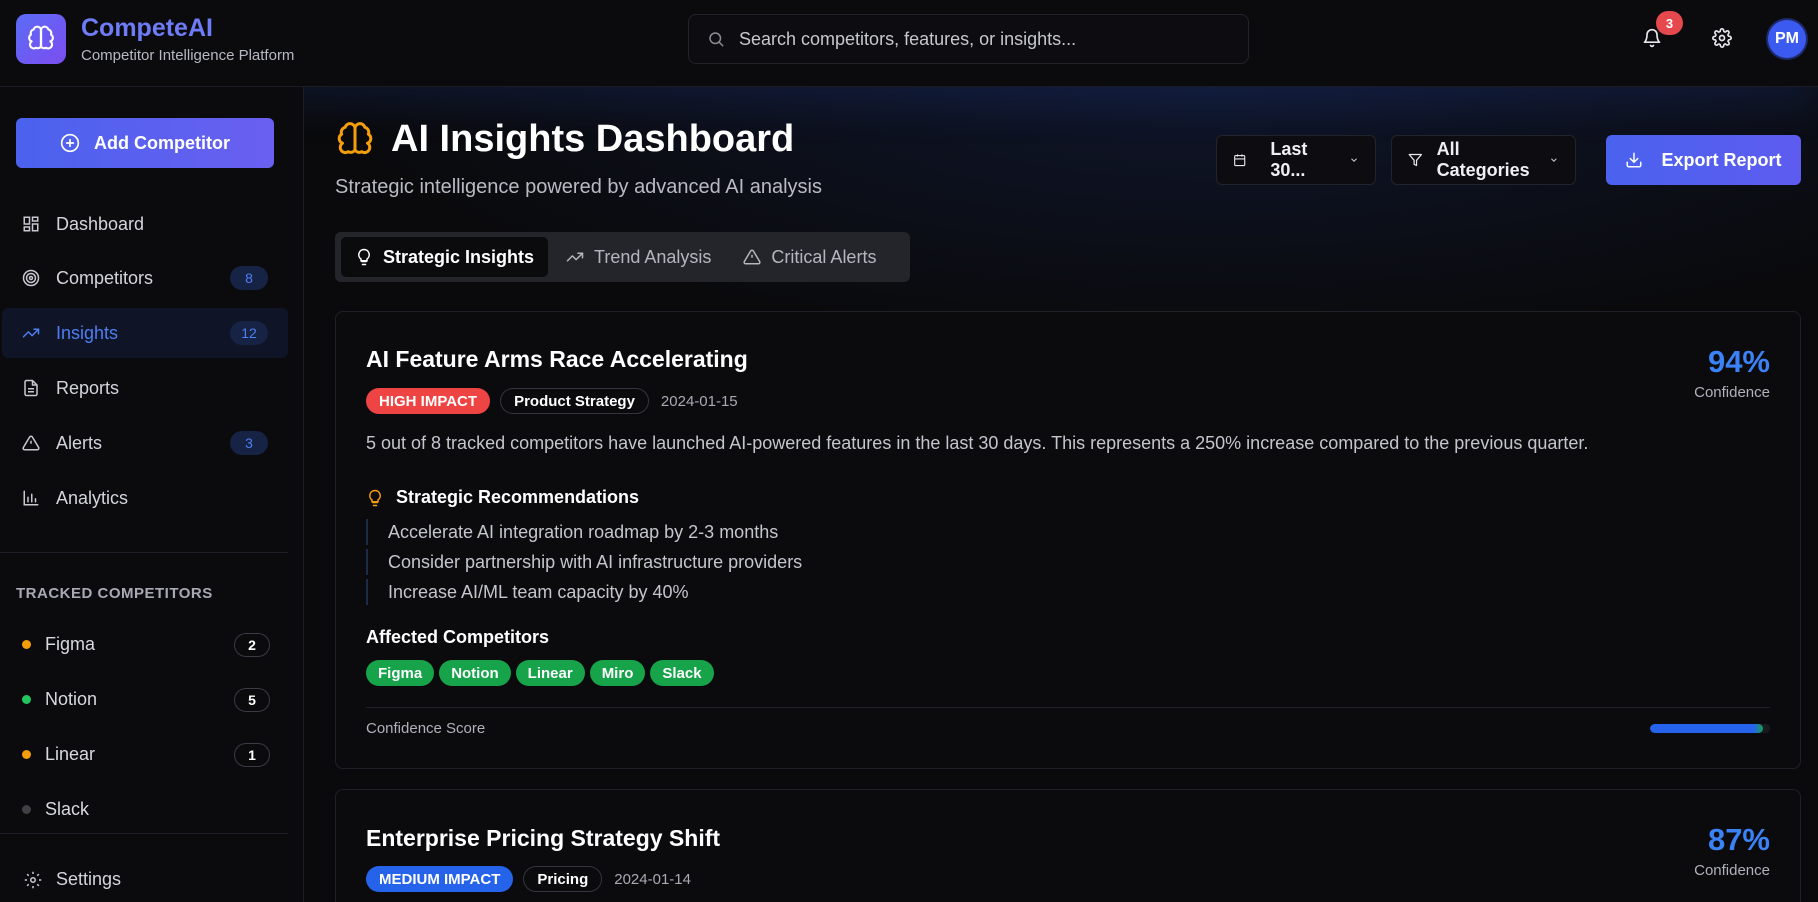 The image size is (1818, 902). I want to click on insight-title: Enterprise Pricing Strategy Shift, so click(543, 838).